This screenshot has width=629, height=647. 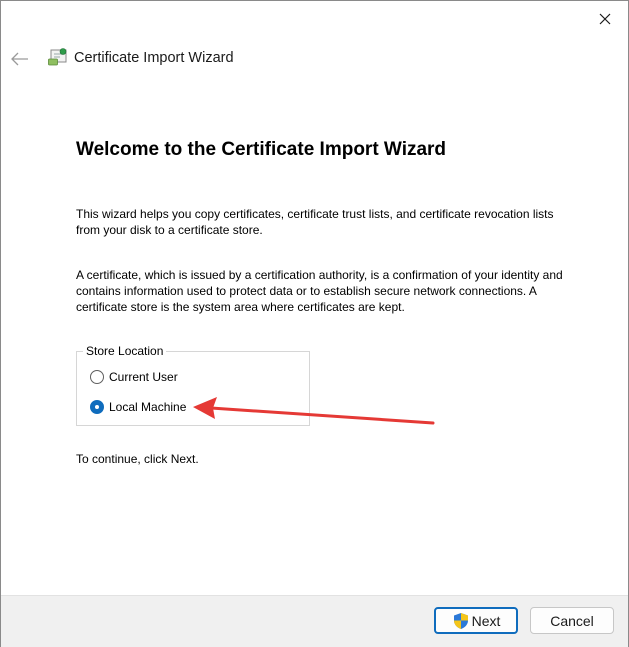 I want to click on cancel-button-label: Cancel, so click(x=572, y=620).